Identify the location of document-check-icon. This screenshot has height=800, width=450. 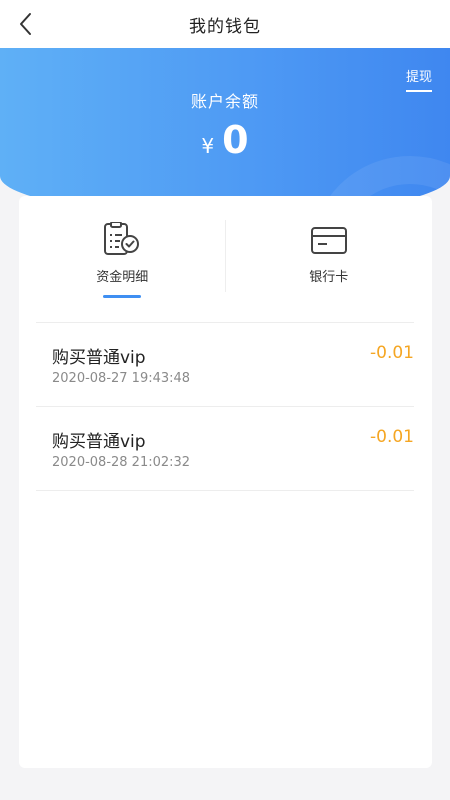
(122, 238).